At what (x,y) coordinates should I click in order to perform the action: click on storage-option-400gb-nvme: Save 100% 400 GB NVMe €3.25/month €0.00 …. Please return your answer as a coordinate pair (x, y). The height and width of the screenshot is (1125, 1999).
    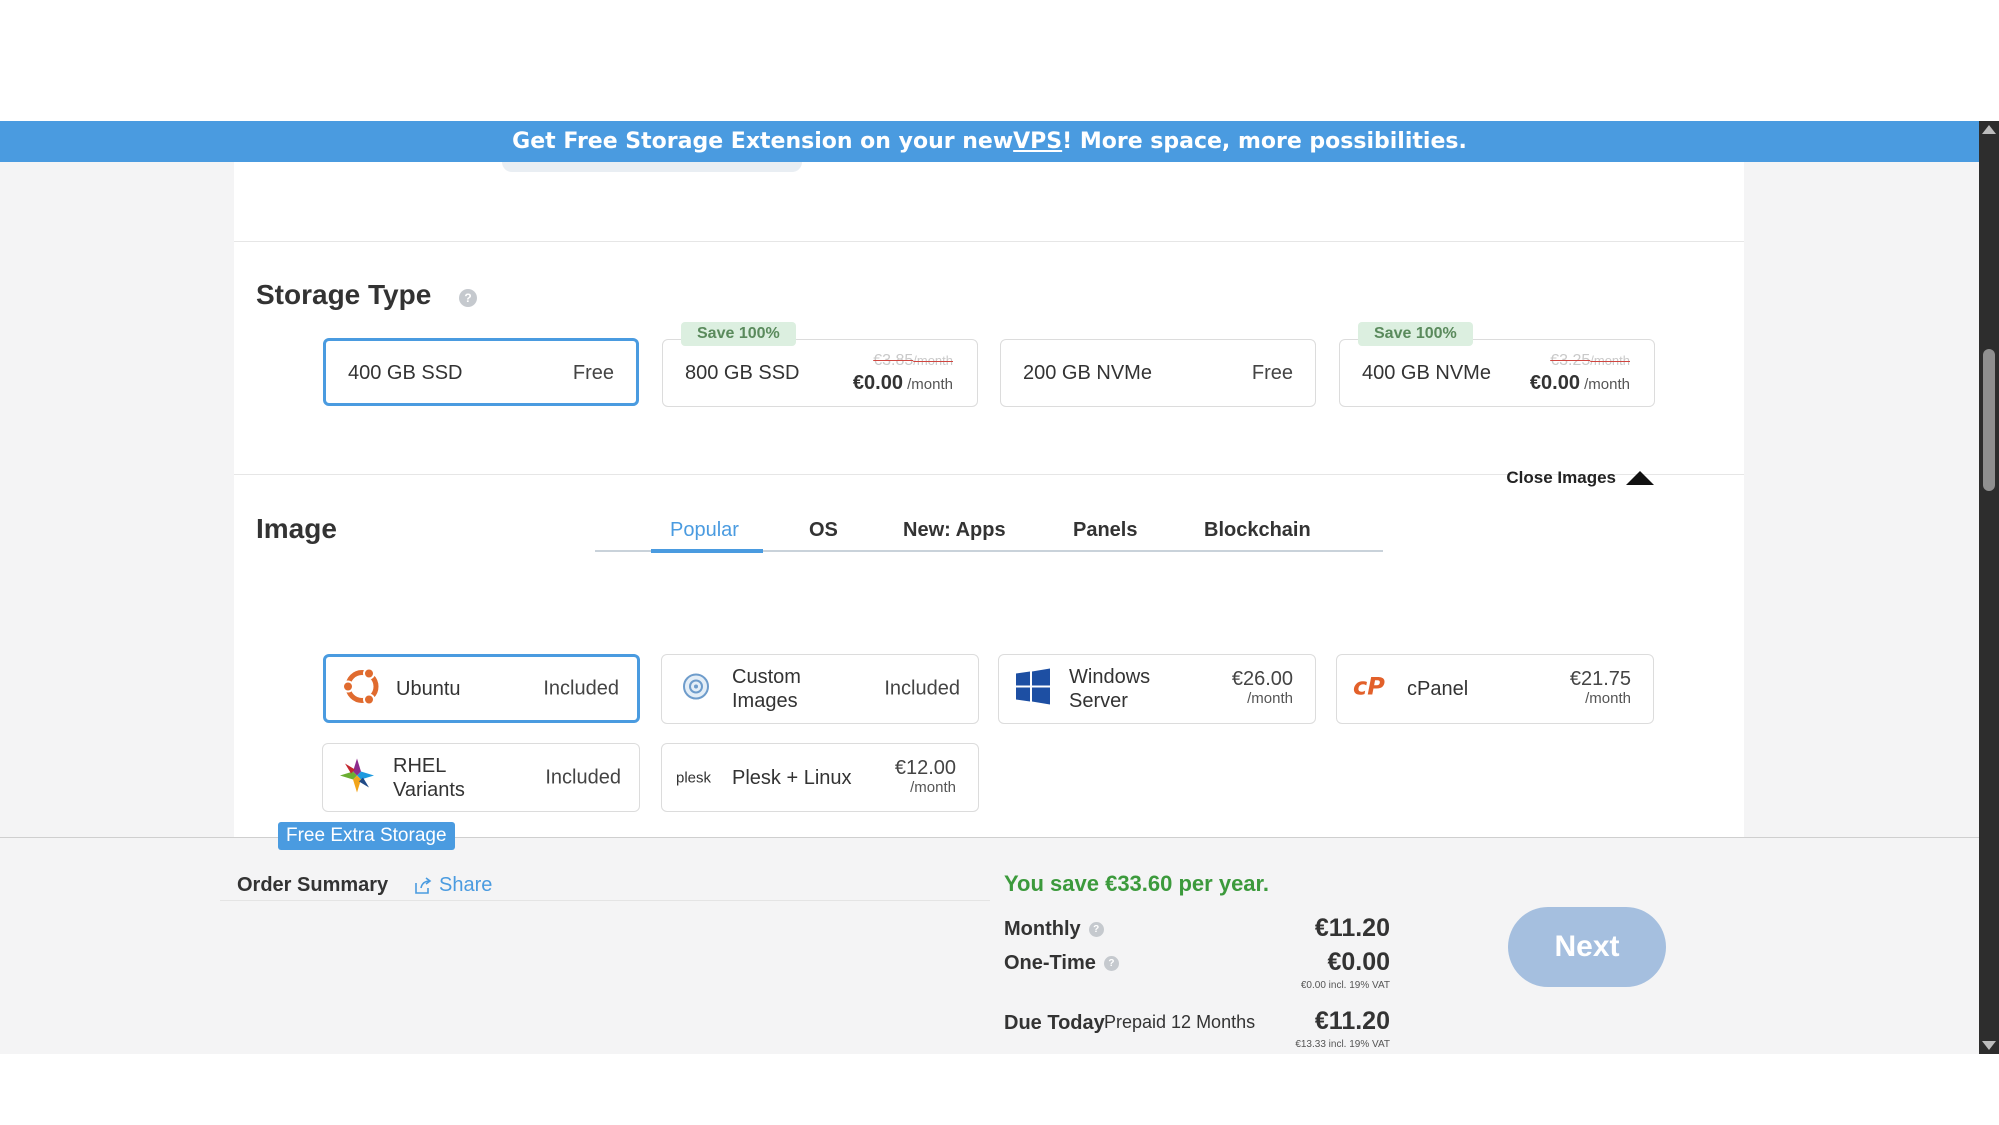
    Looking at the image, I should click on (1497, 364).